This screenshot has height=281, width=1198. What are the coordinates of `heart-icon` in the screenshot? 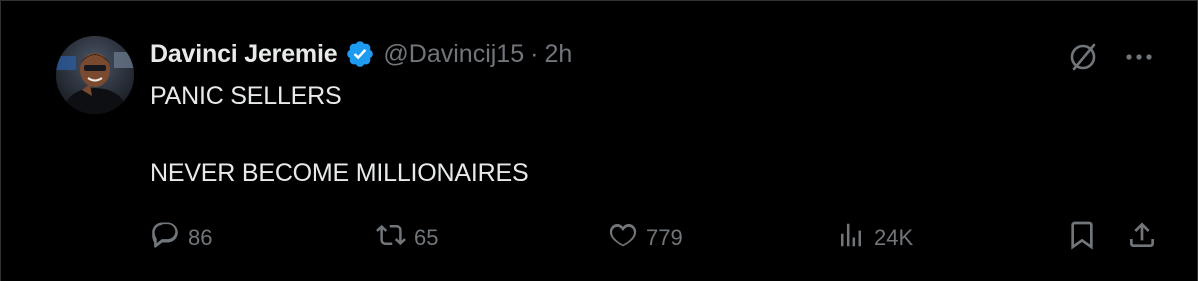 It's located at (623, 238).